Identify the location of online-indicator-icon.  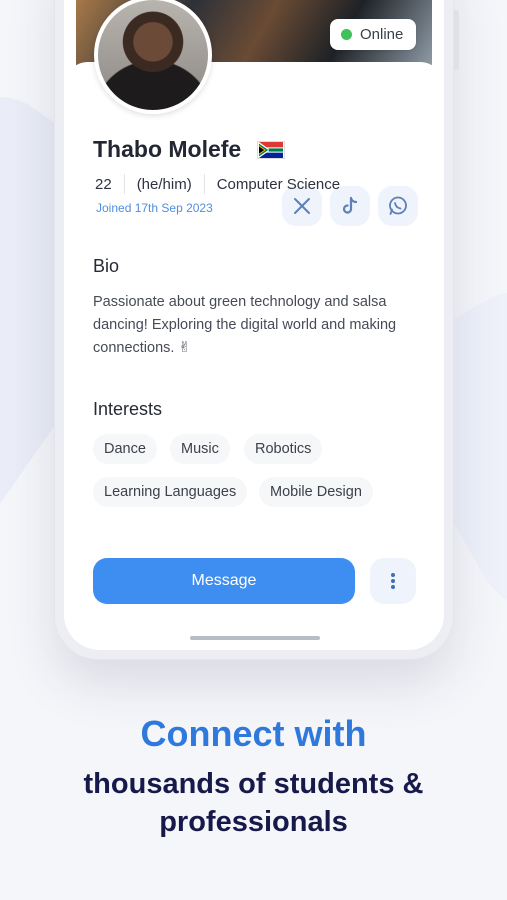
(346, 34).